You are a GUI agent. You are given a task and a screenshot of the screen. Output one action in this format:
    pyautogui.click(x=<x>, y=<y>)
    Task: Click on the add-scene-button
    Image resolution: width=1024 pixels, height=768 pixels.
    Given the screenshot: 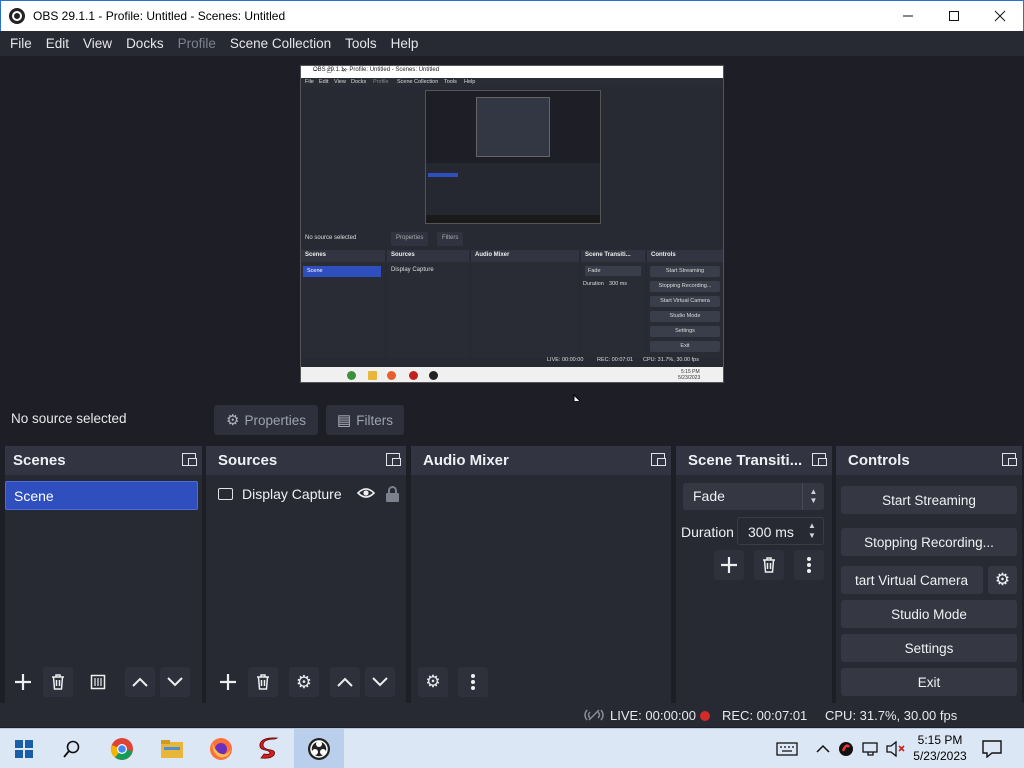 What is the action you would take?
    pyautogui.click(x=23, y=682)
    